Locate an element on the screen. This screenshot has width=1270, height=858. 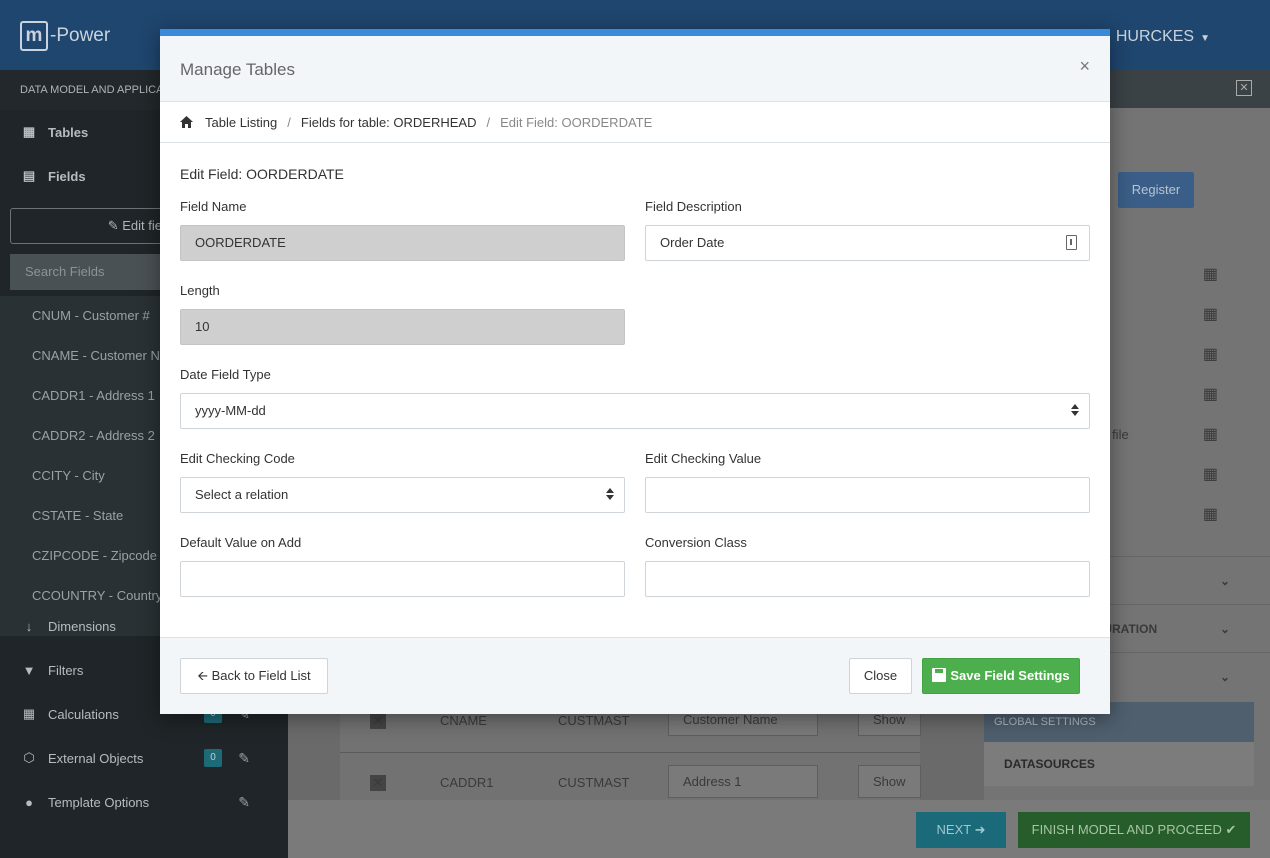
edit-checking-code-value: Select a relation is located at coordinates (242, 494).